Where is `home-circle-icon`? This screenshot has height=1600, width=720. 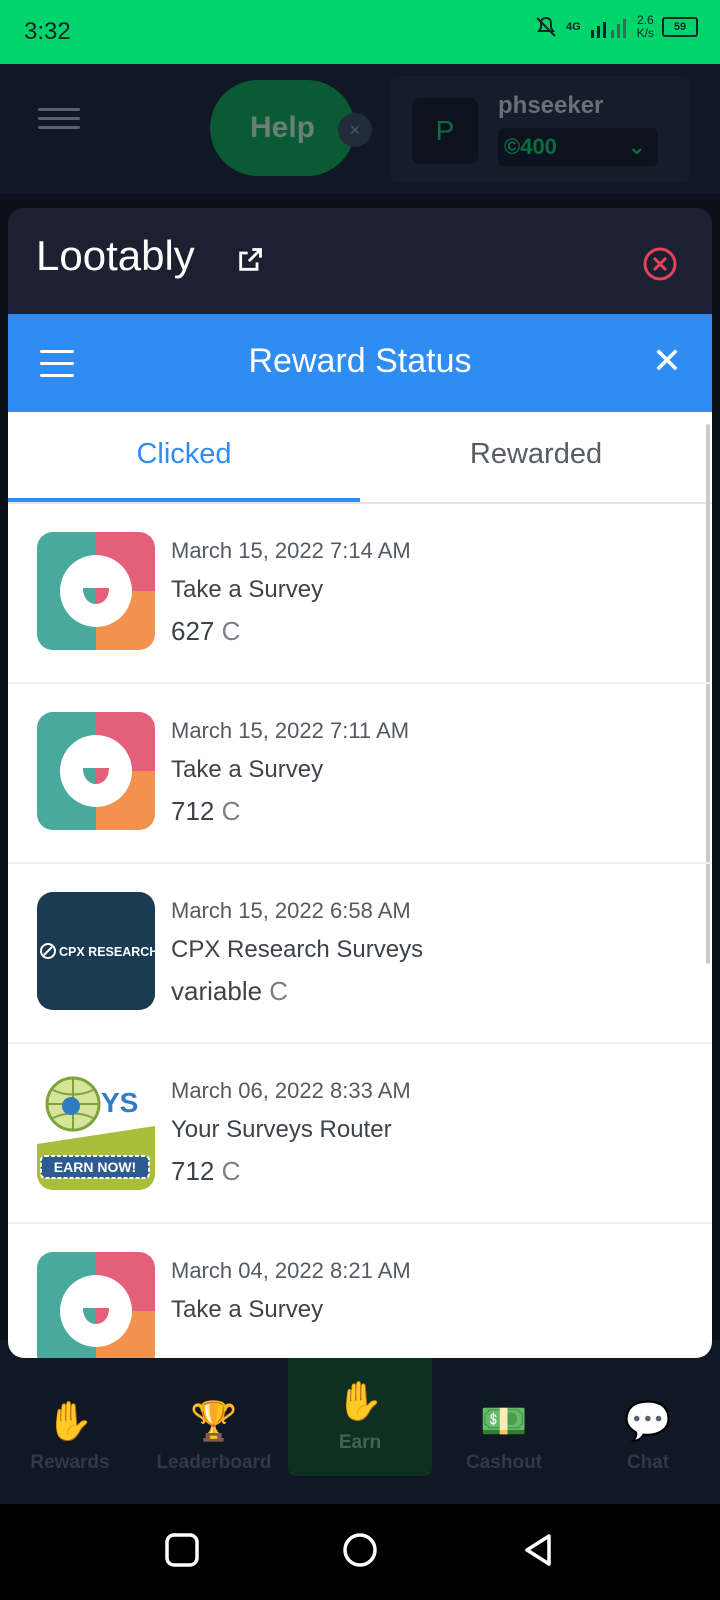 home-circle-icon is located at coordinates (360, 1550).